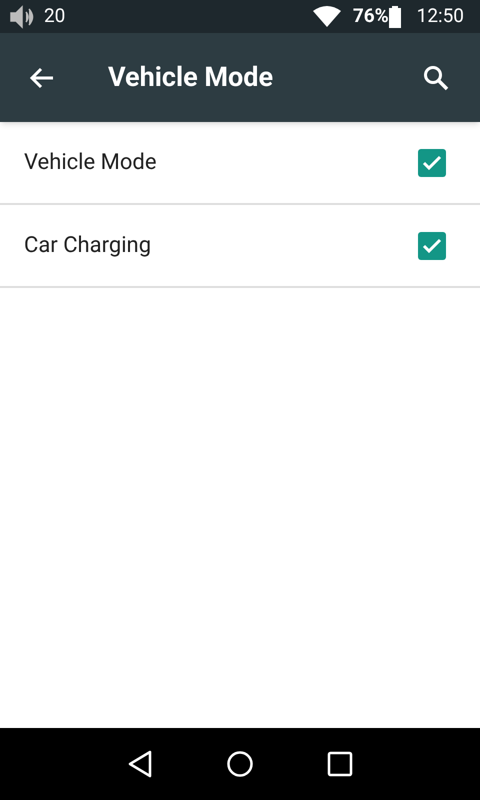 The width and height of the screenshot is (480, 800). Describe the element at coordinates (91, 163) in the screenshot. I see `setting-label: Vehicle Mode` at that location.